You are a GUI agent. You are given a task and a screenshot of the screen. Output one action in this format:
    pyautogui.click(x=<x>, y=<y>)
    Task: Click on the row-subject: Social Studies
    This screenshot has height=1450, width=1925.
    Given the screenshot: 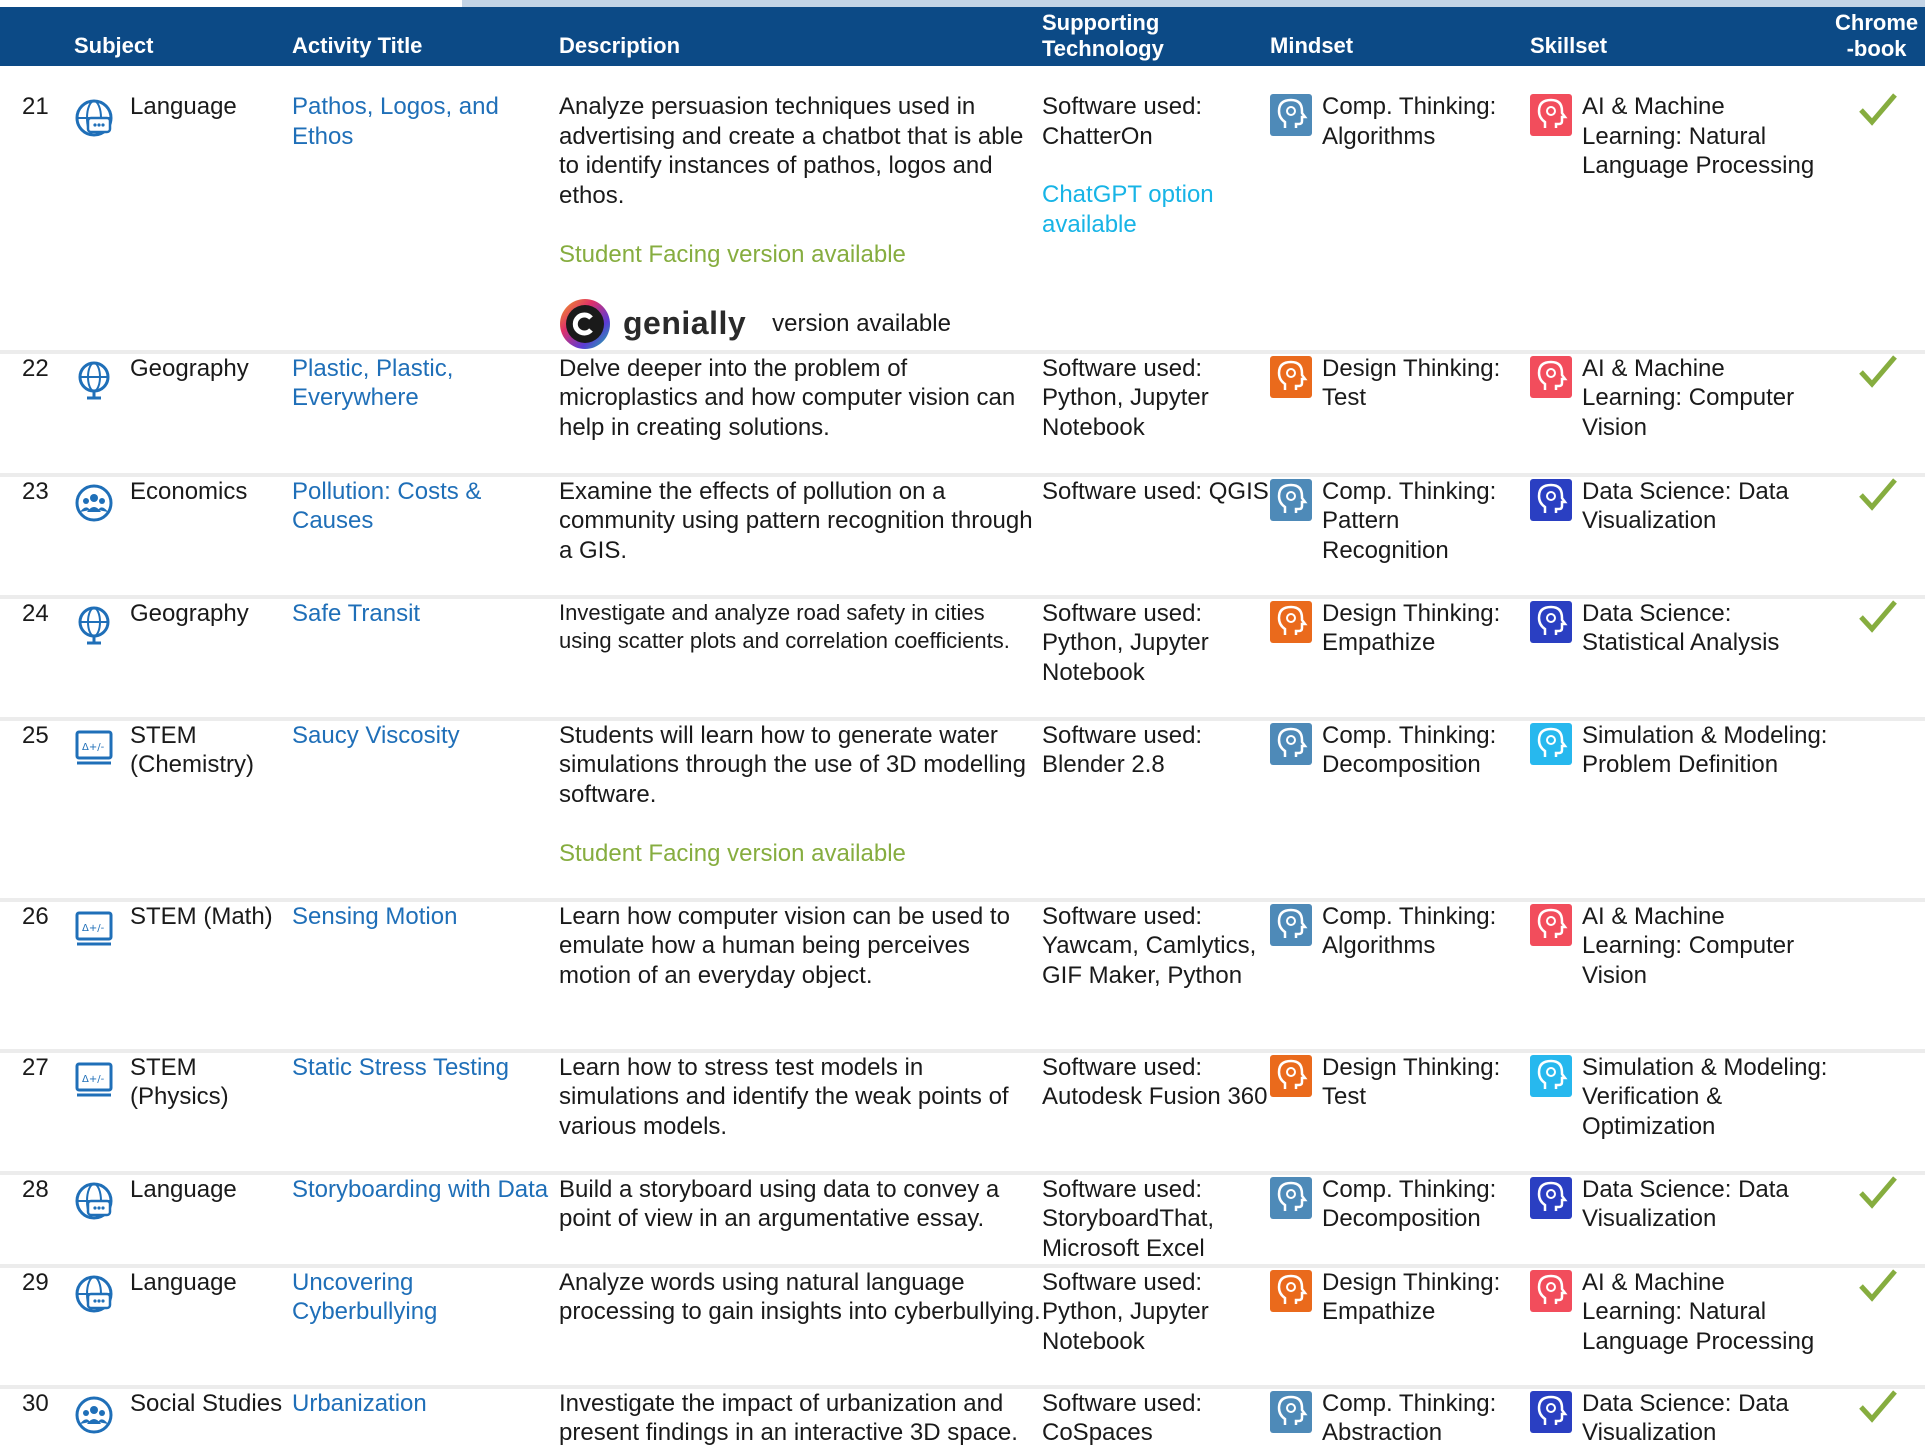 What is the action you would take?
    pyautogui.click(x=206, y=1403)
    